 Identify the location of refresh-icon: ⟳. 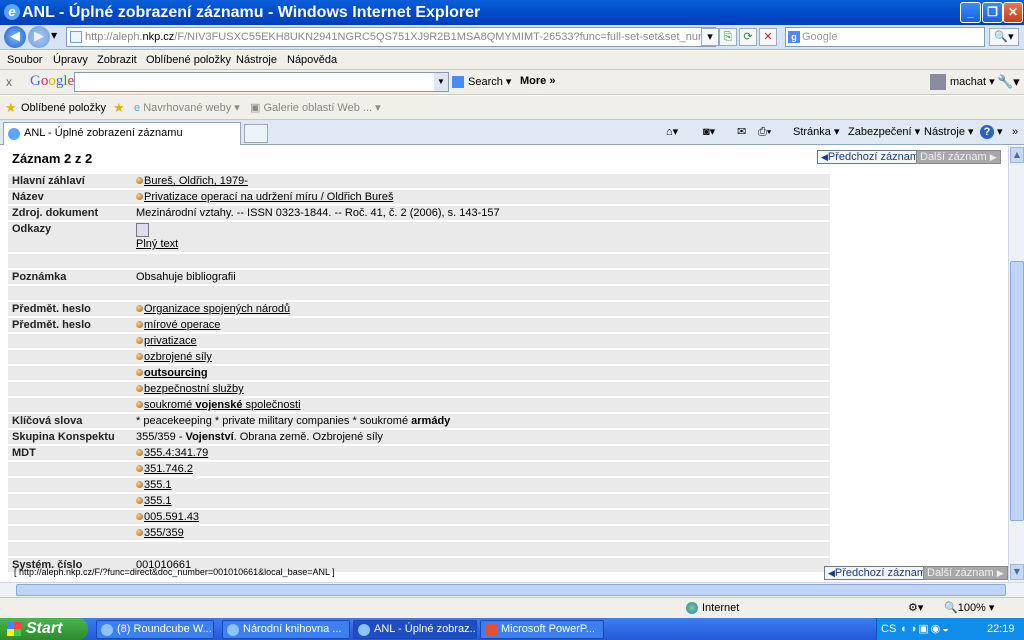
(748, 37).